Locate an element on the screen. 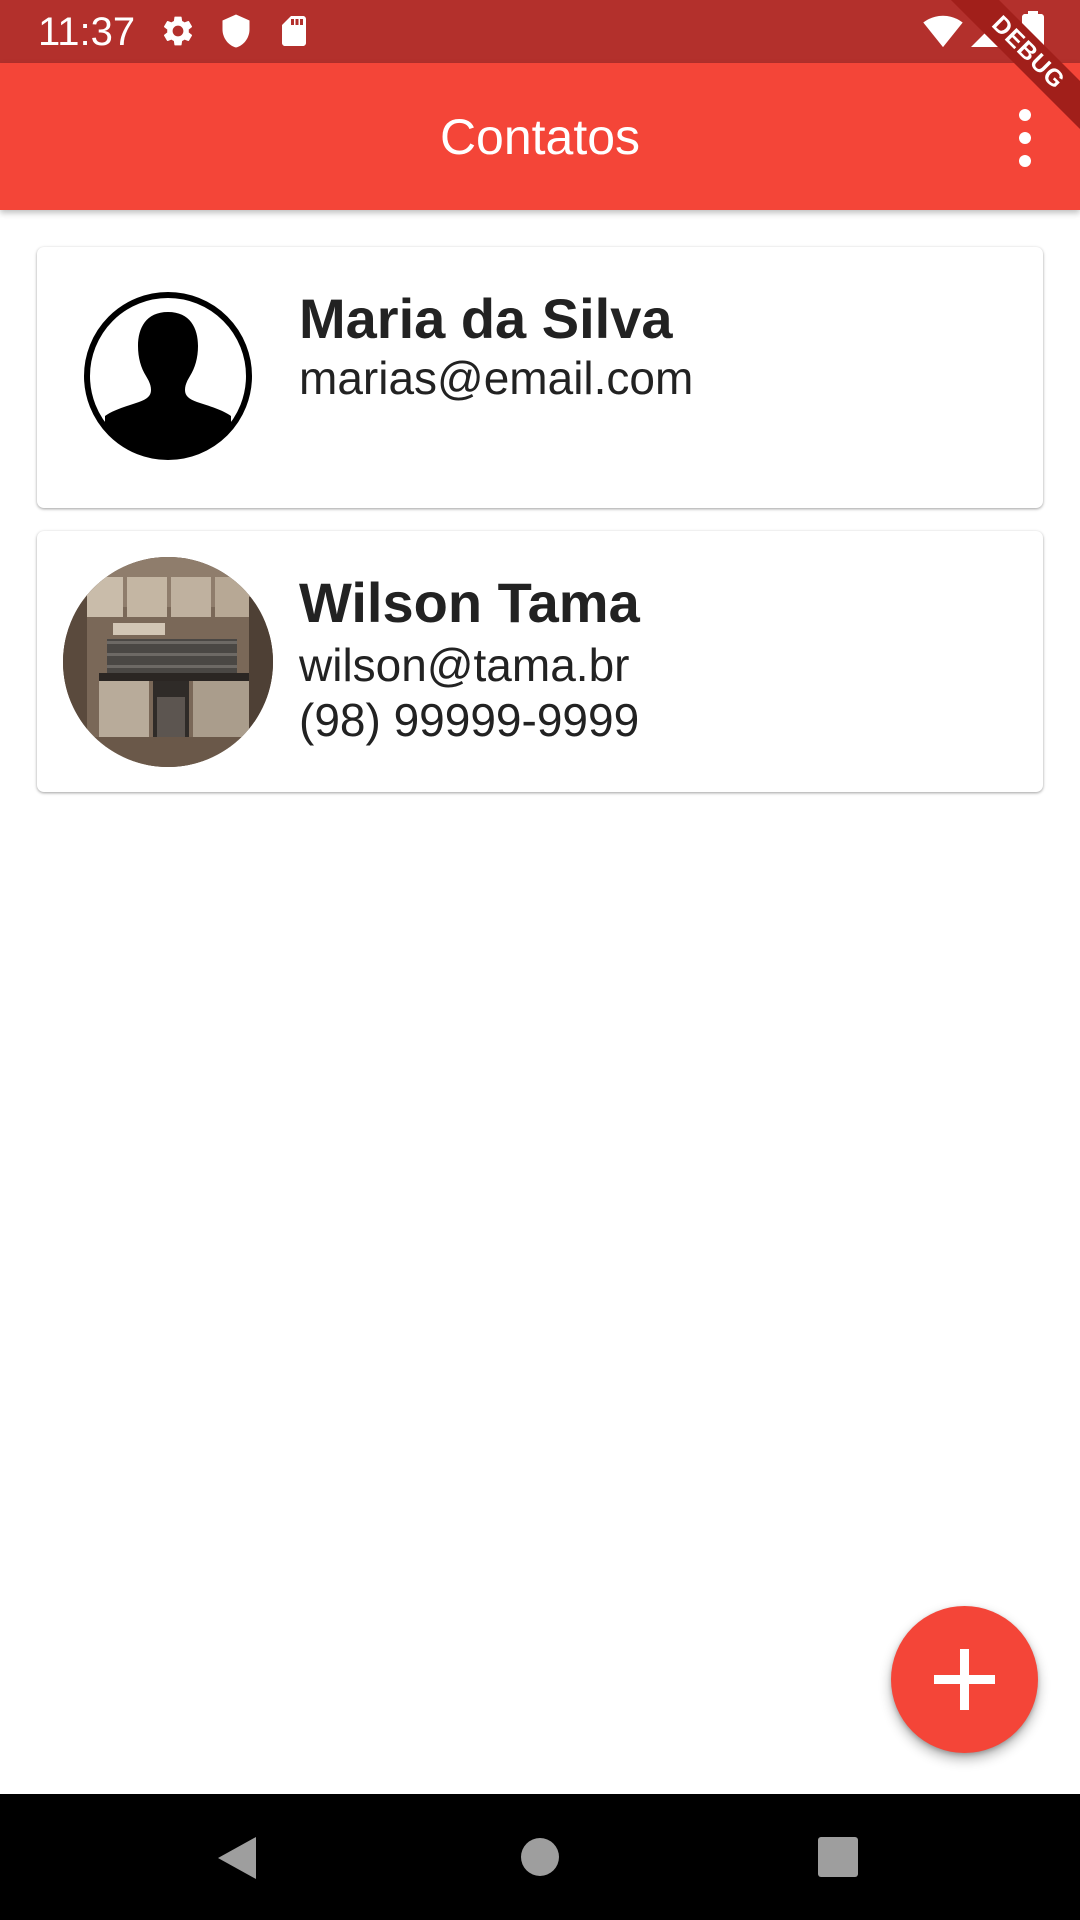  kitchen-photo is located at coordinates (168, 662).